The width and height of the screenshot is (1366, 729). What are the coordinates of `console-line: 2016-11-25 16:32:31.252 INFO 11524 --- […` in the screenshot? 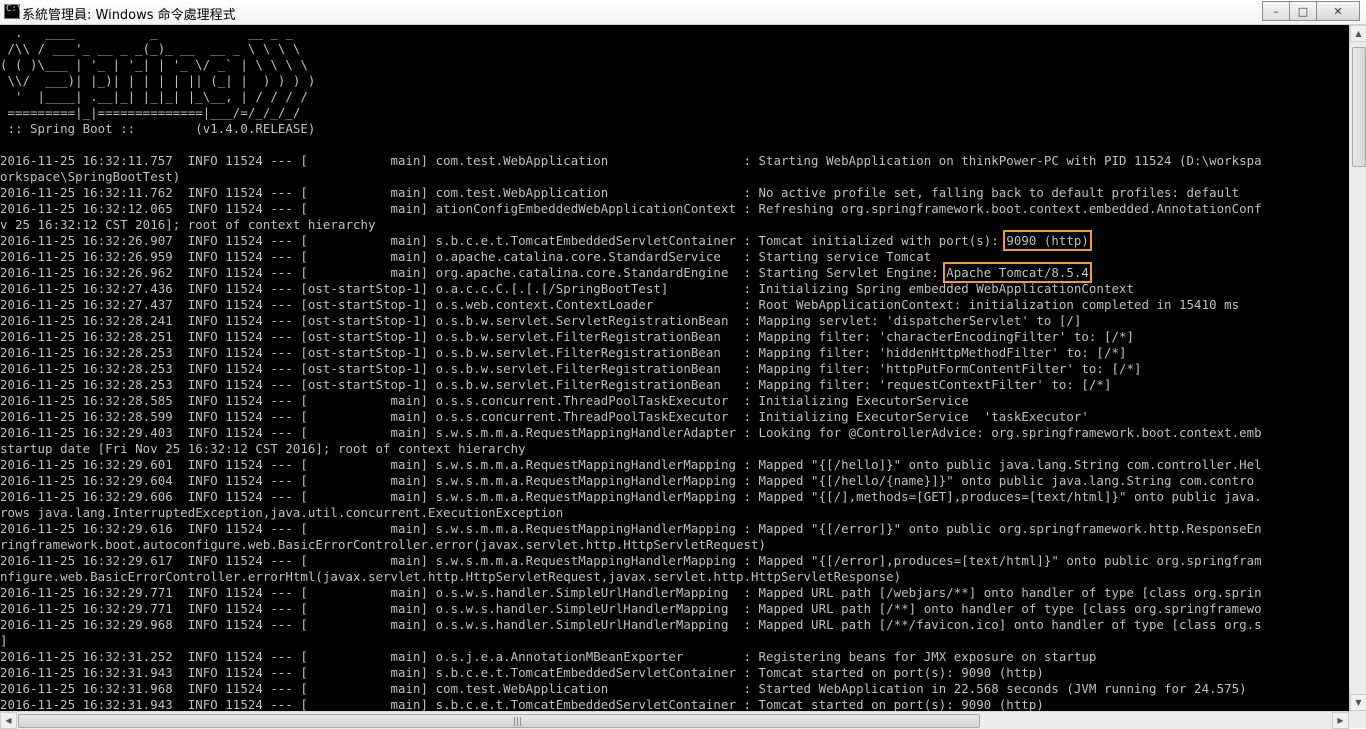 It's located at (548, 656).